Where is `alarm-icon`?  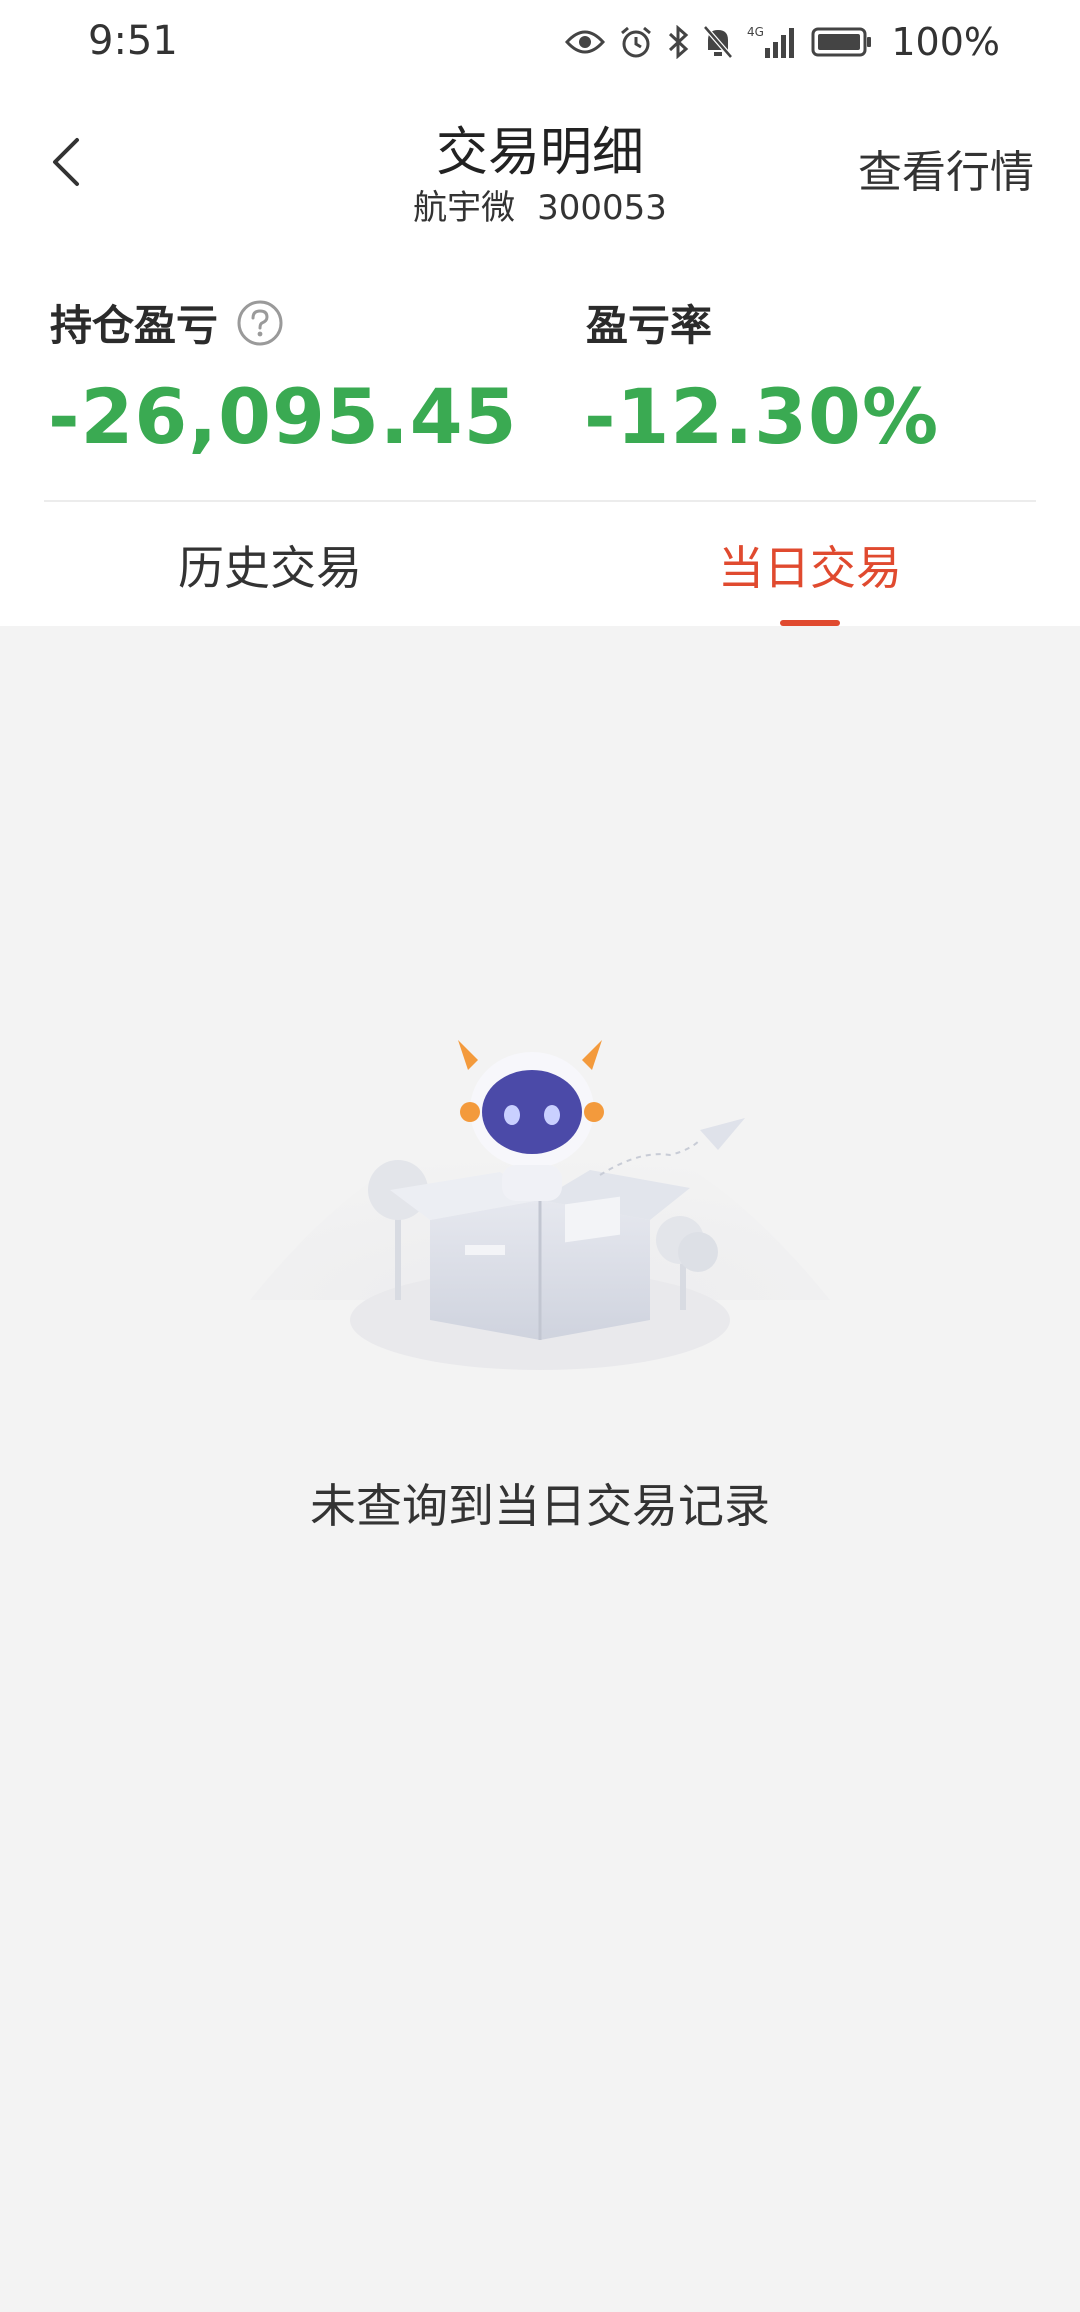
alarm-icon is located at coordinates (636, 42).